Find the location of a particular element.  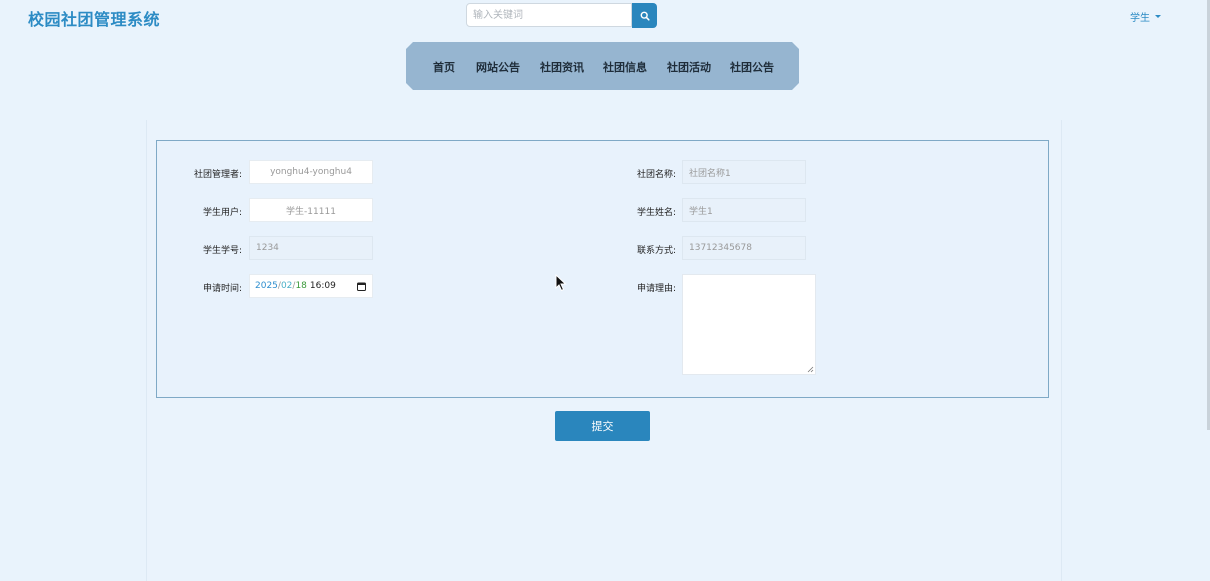

apply-time-day: 18 is located at coordinates (301, 286).